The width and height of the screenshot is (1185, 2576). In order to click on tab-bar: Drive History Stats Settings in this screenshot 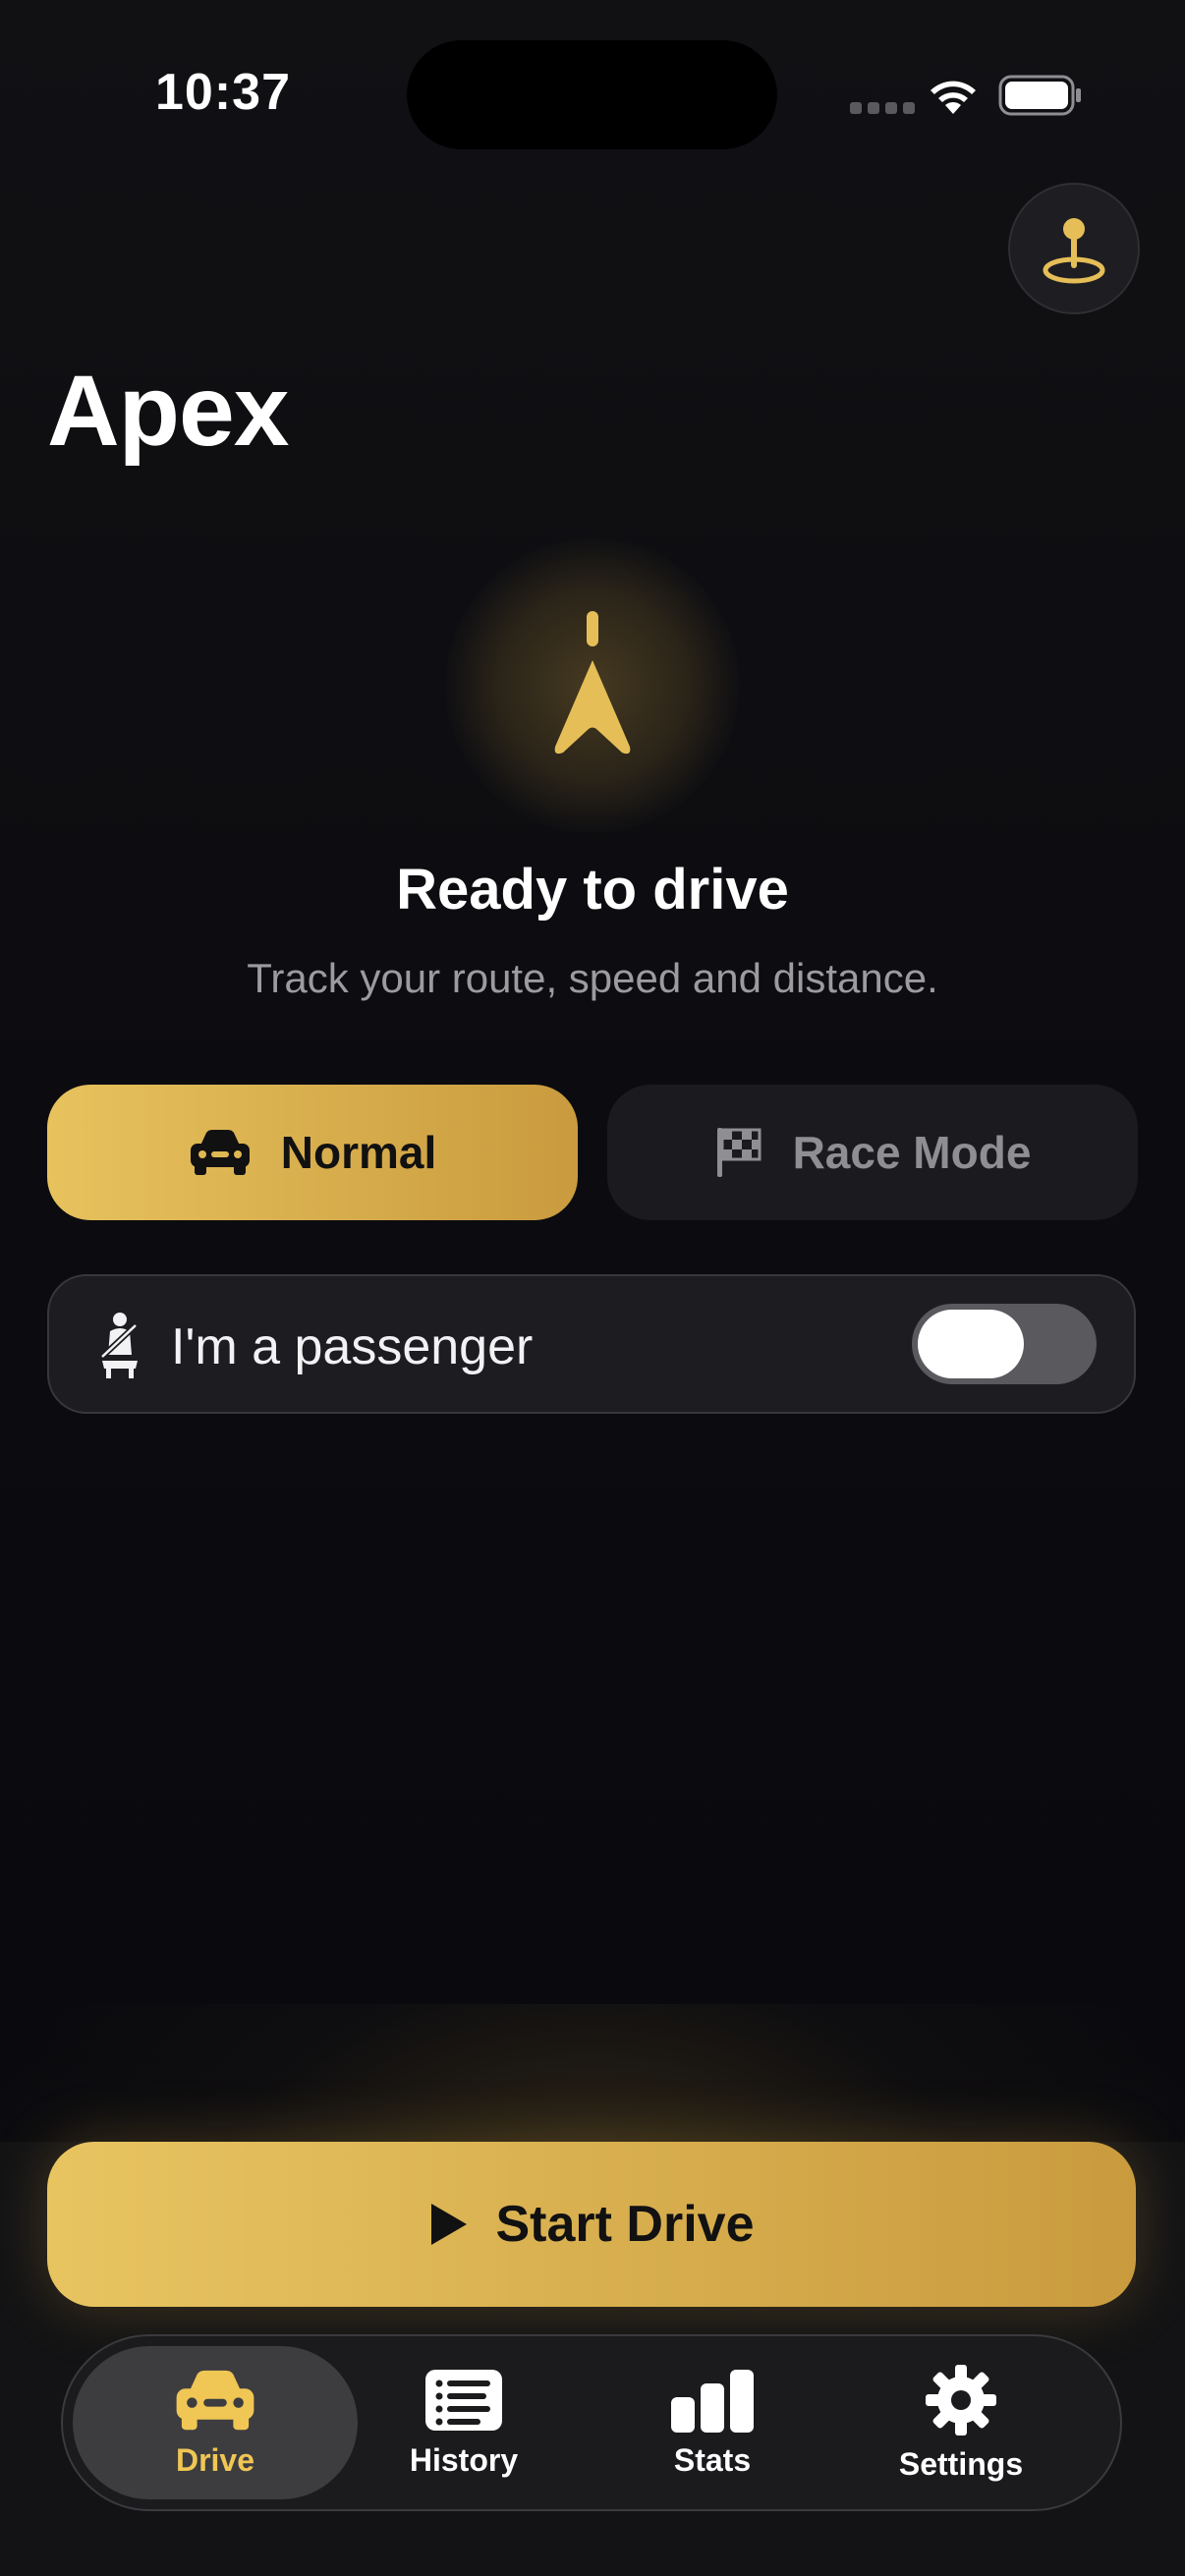, I will do `click(592, 2422)`.